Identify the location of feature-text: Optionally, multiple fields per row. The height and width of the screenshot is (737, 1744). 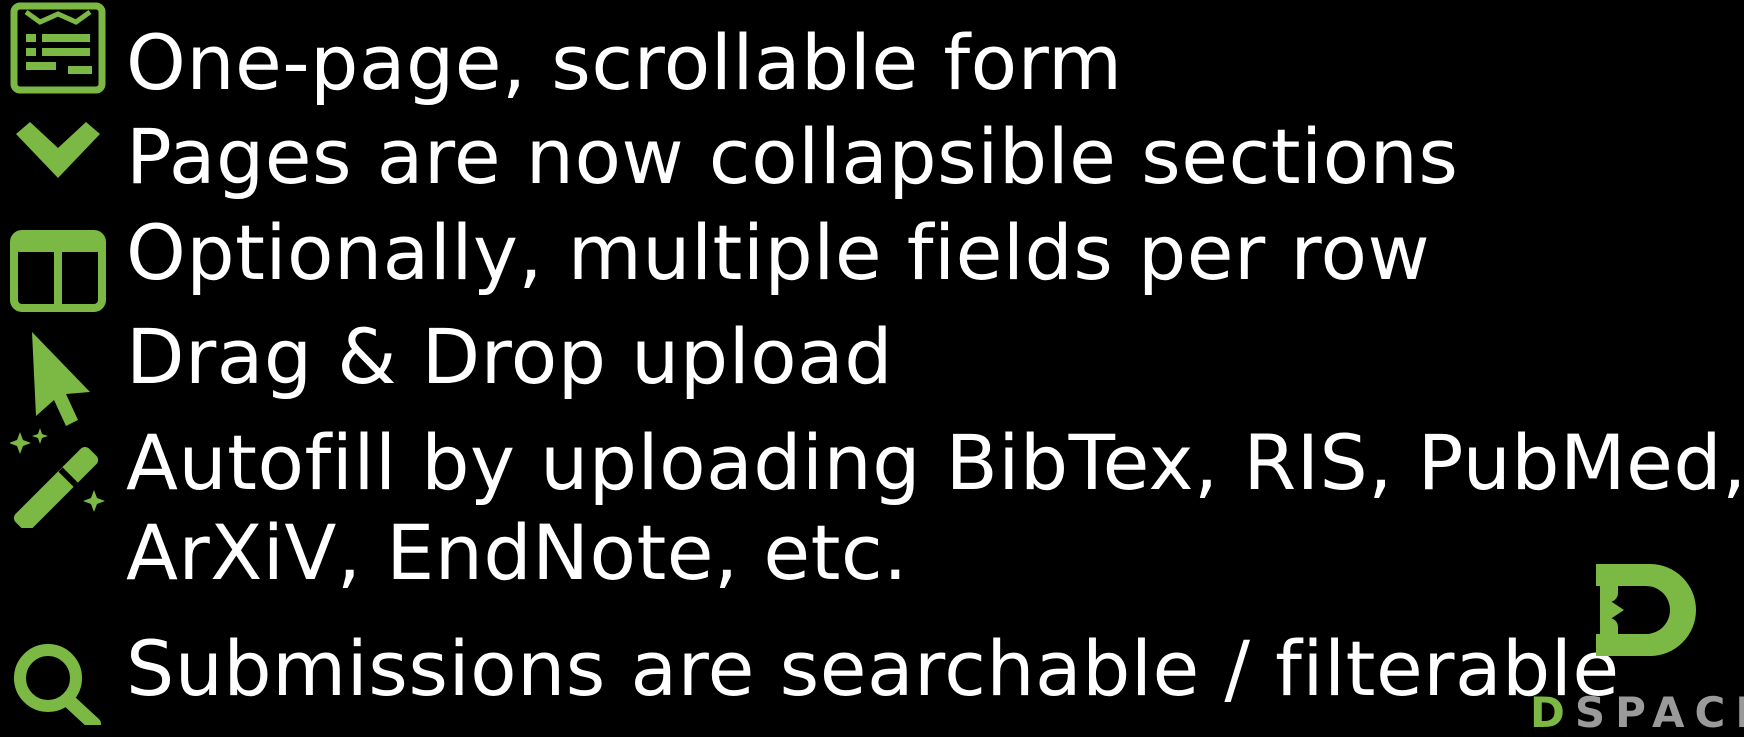
(778, 252).